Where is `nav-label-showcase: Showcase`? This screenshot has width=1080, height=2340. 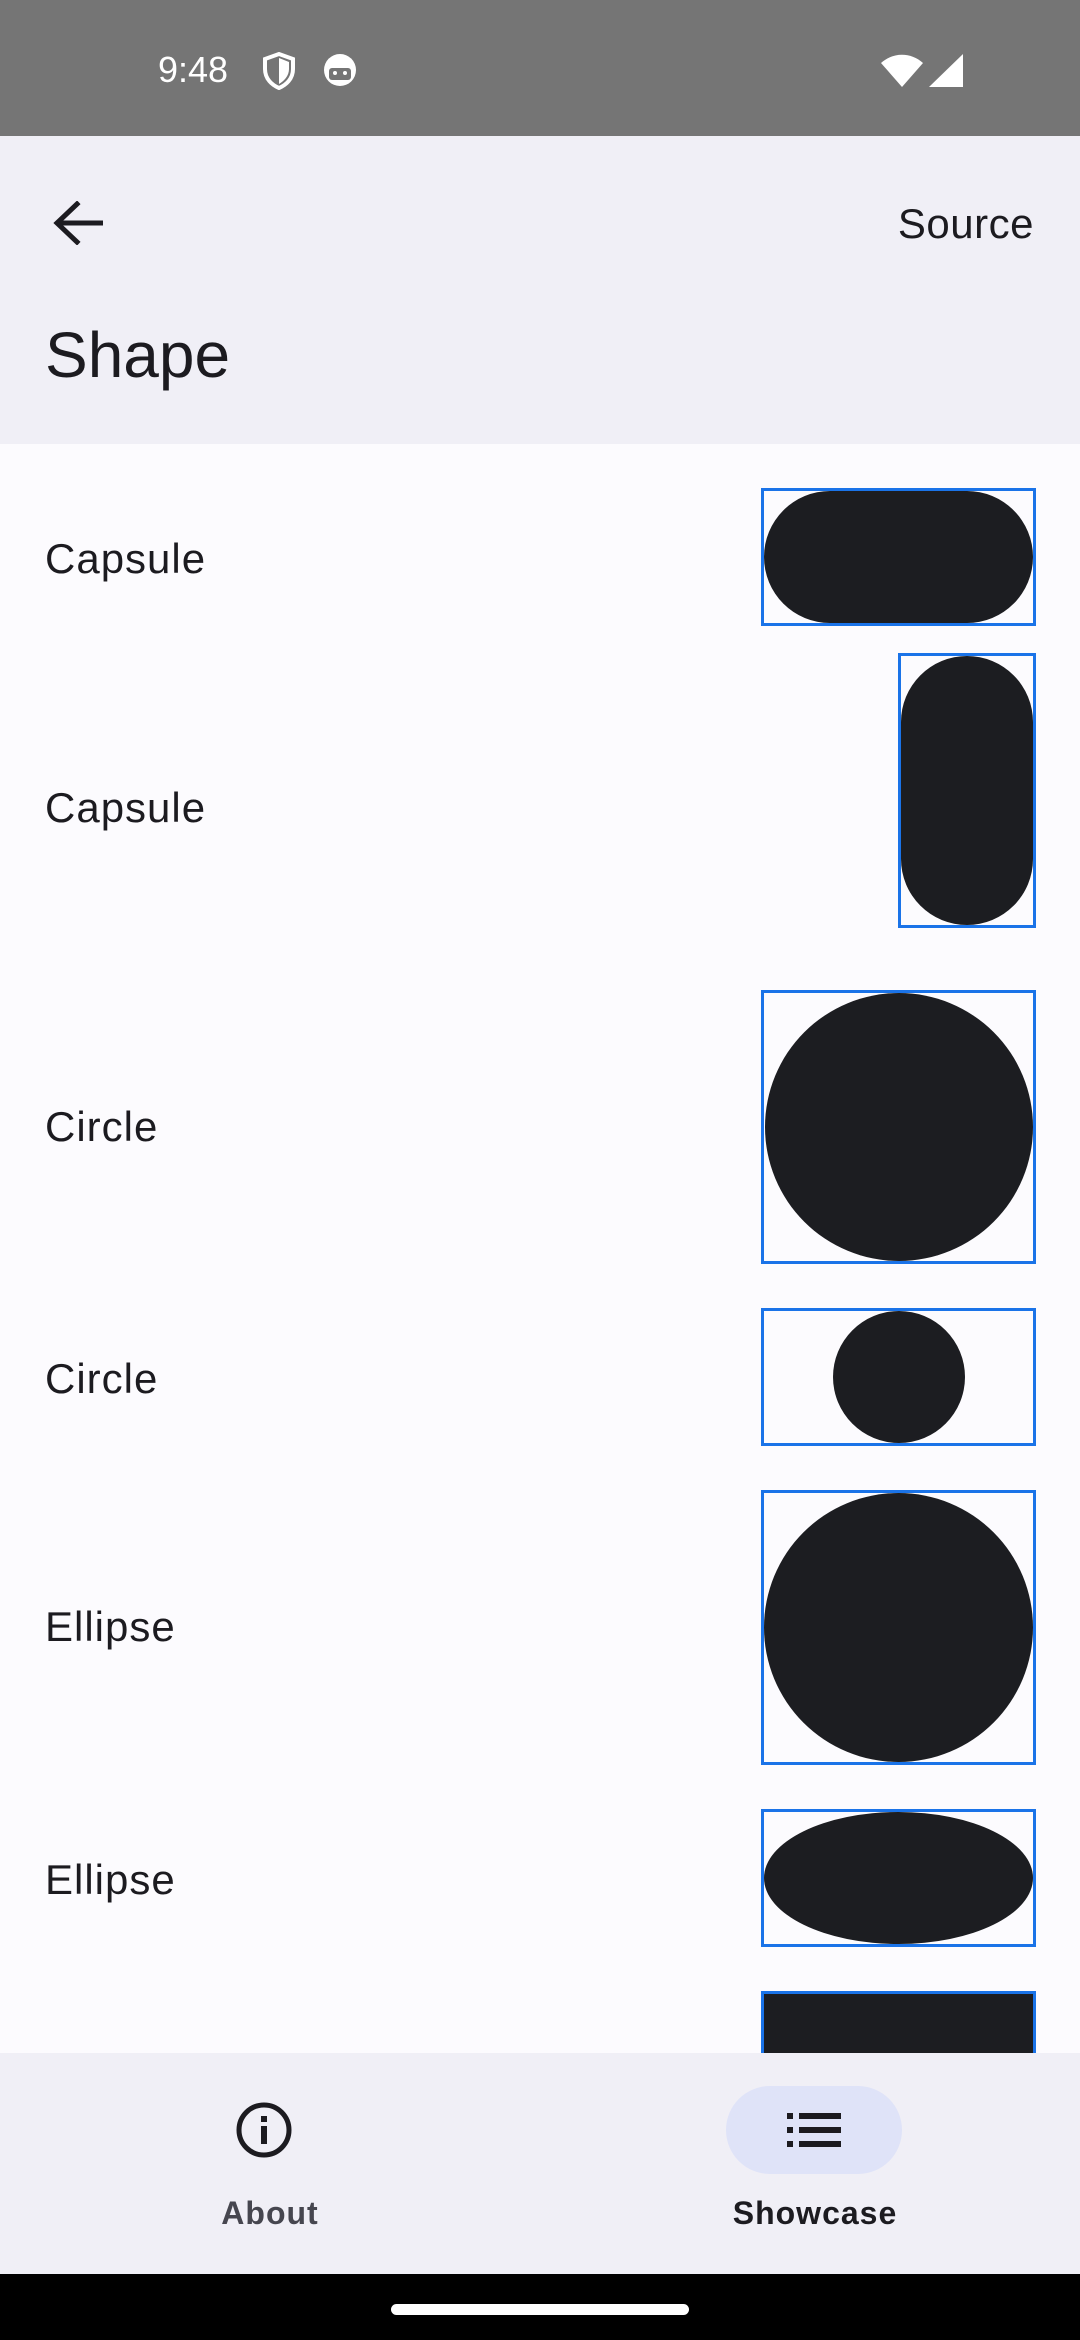
nav-label-showcase: Showcase is located at coordinates (815, 2213).